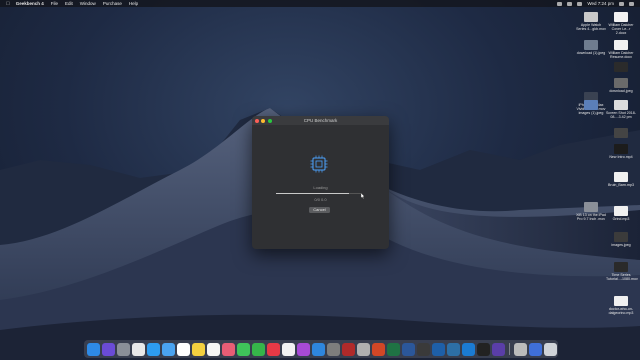 This screenshot has width=640, height=360. I want to click on desktop-file-icon: images (1).jpeg, so click(591, 107).